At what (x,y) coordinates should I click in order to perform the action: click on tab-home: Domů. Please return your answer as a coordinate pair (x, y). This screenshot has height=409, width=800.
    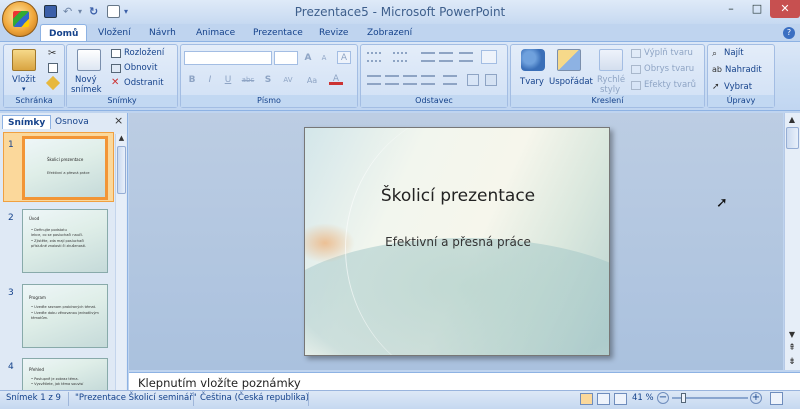
    Looking at the image, I should click on (64, 33).